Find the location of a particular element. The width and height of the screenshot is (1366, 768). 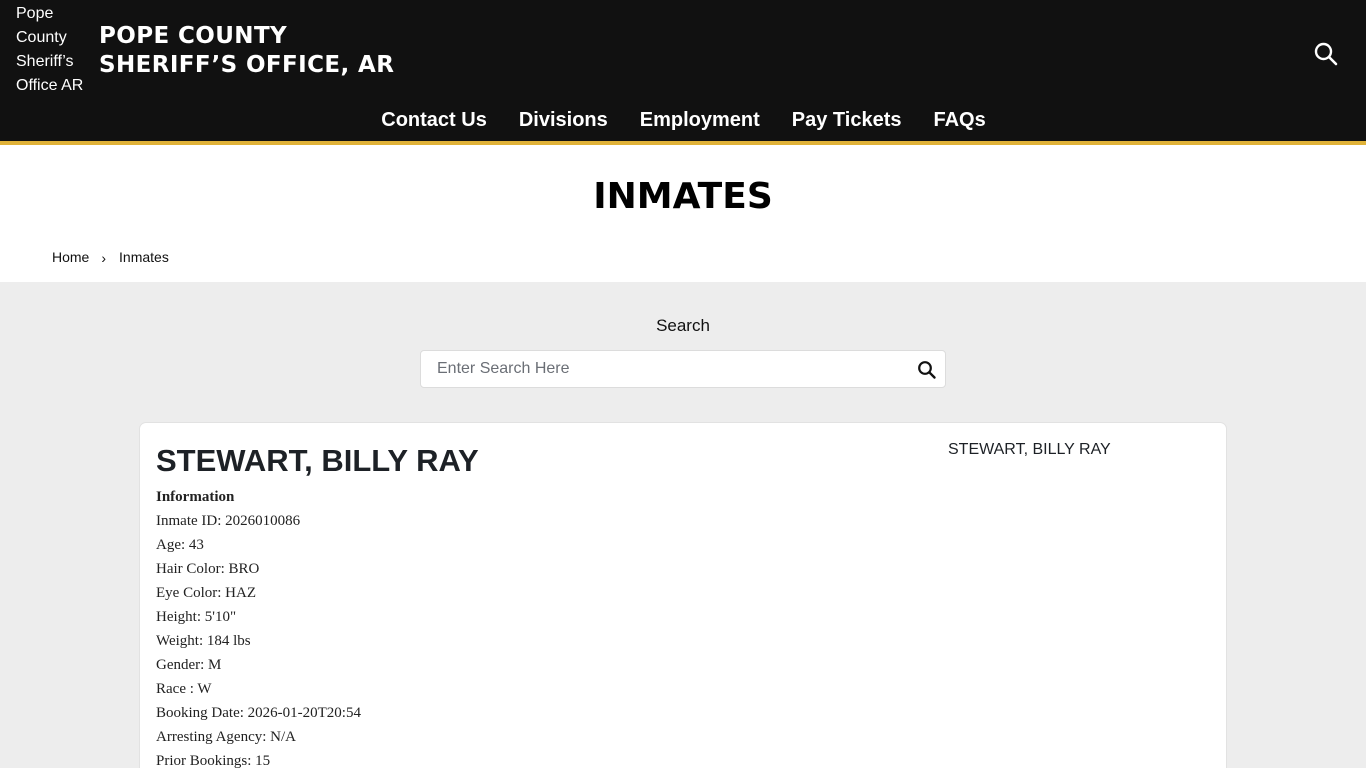

site-title-line-1: POPE COUNTY is located at coordinates (193, 36).